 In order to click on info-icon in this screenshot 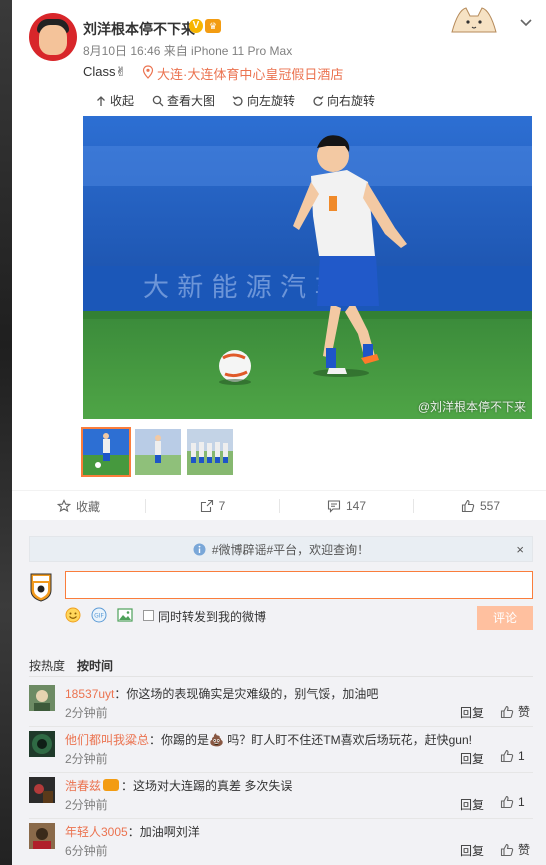, I will do `click(199, 549)`.